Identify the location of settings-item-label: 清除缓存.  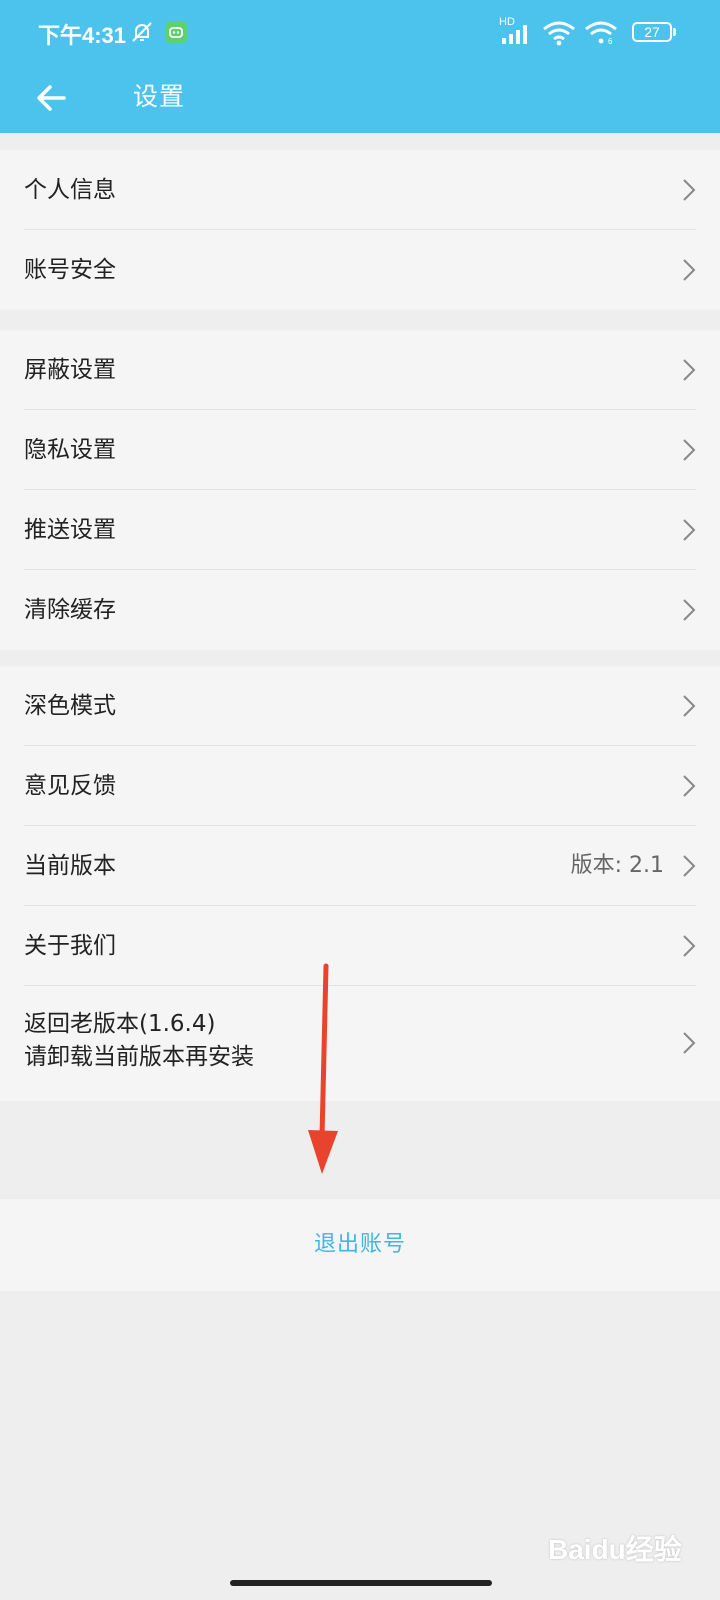
(70, 610).